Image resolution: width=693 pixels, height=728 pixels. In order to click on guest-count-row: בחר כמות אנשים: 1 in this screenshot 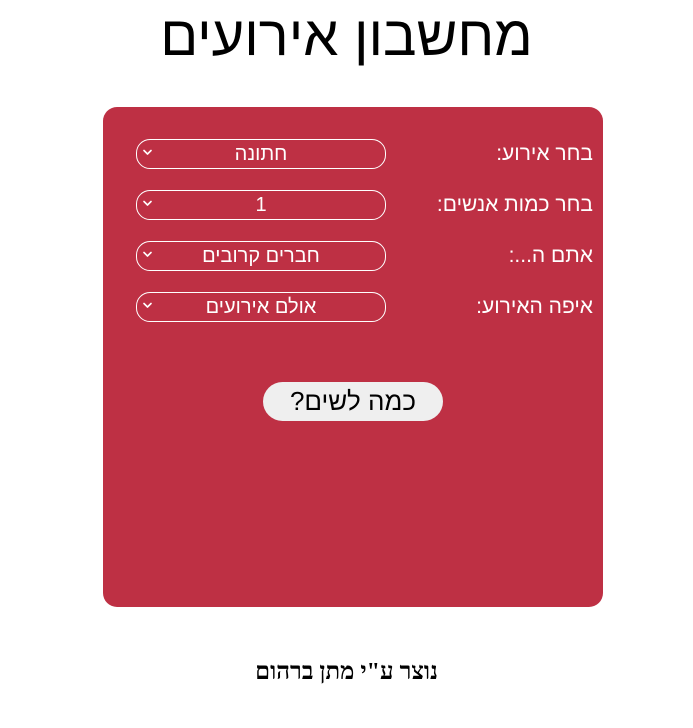, I will do `click(353, 205)`.